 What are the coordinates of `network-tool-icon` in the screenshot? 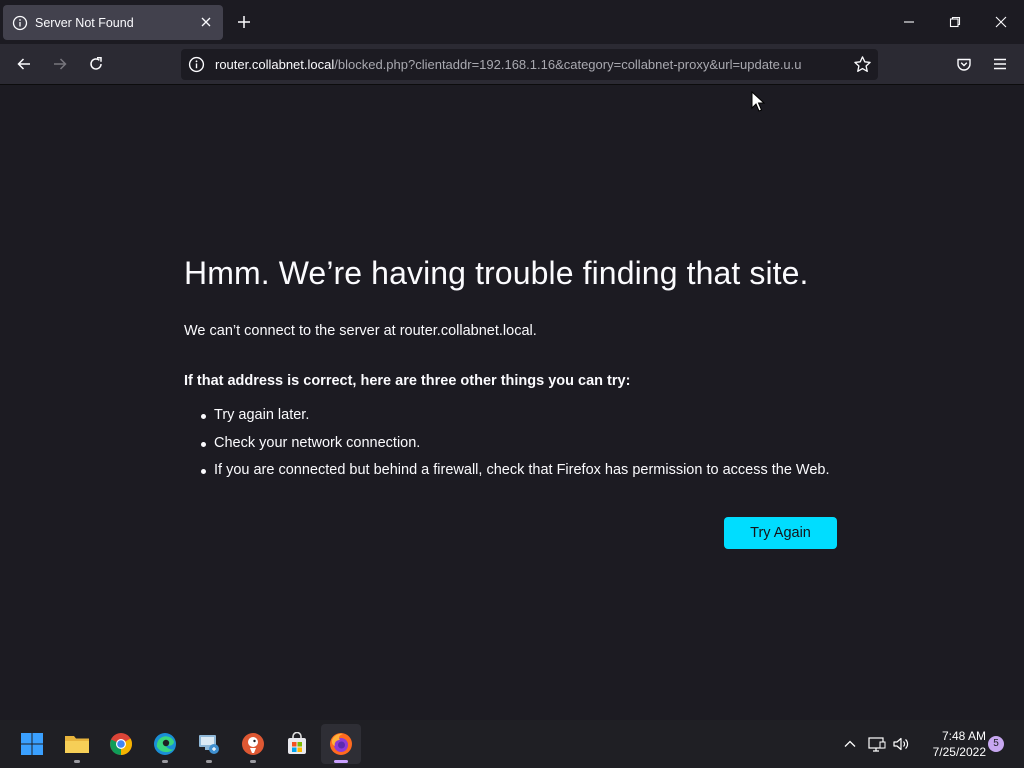 It's located at (209, 744).